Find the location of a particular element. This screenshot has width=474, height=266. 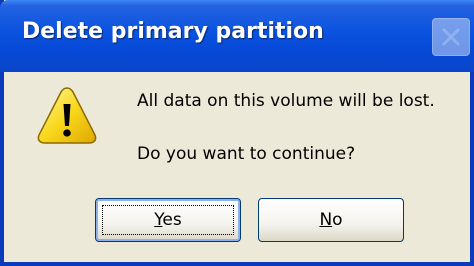

yes-button: Yes is located at coordinates (168, 220).